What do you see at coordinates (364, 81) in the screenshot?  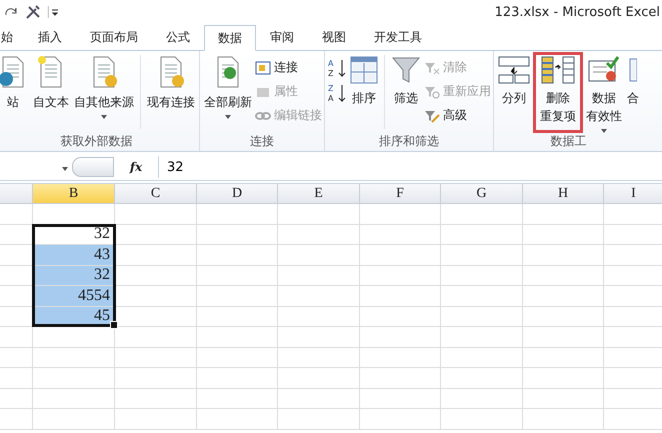 I see `ribbon-button: 排序` at bounding box center [364, 81].